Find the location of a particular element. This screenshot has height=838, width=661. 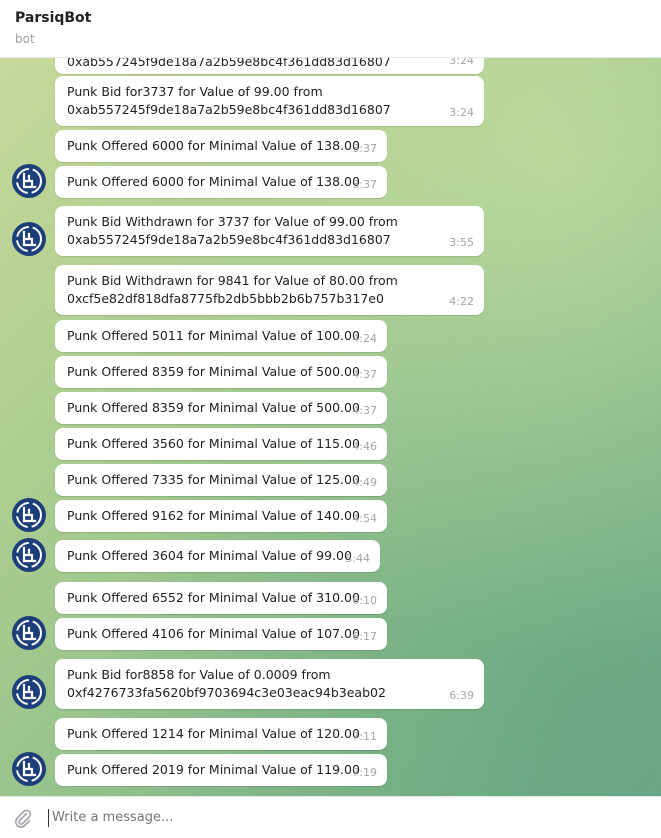

message-input is located at coordinates (332, 817).